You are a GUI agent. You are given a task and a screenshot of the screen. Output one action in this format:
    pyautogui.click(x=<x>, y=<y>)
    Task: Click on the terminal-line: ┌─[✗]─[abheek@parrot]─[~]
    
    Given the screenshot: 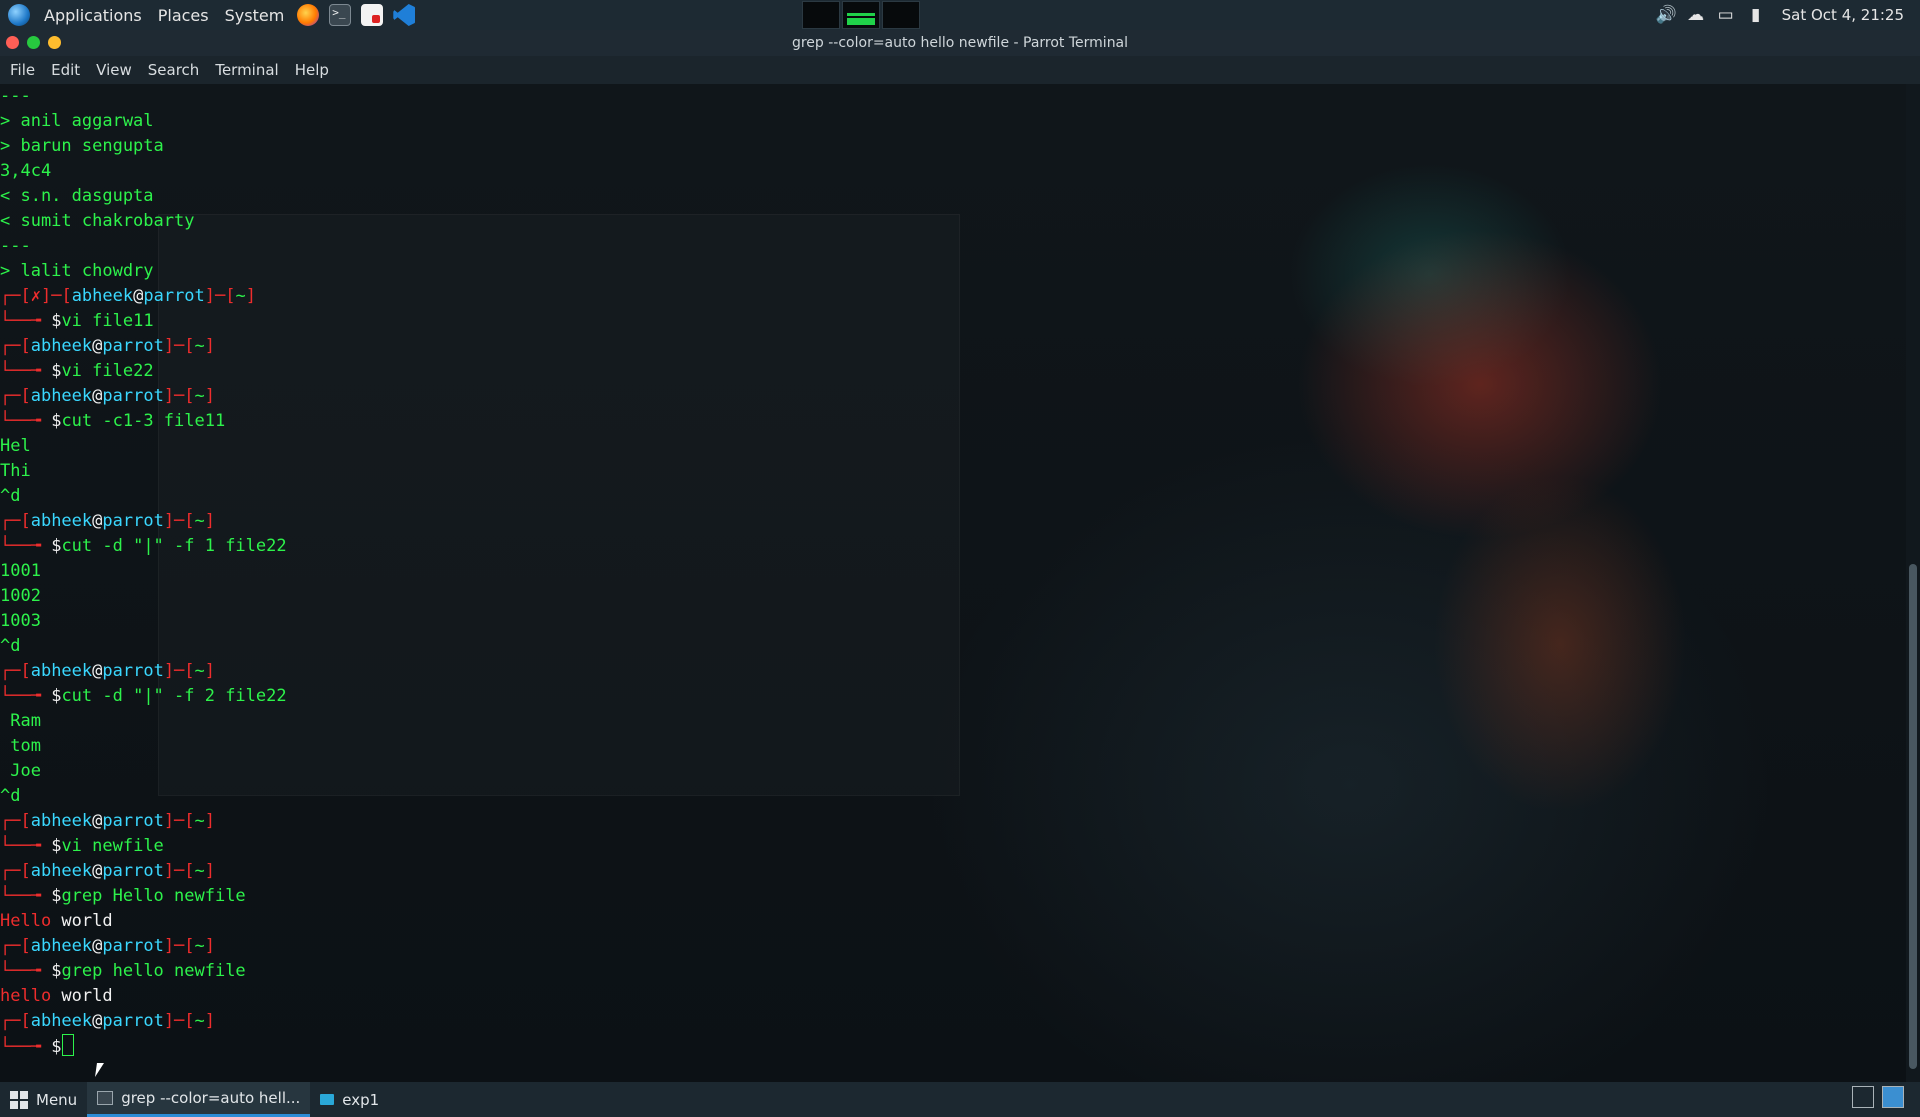 What is the action you would take?
    pyautogui.click(x=143, y=296)
    